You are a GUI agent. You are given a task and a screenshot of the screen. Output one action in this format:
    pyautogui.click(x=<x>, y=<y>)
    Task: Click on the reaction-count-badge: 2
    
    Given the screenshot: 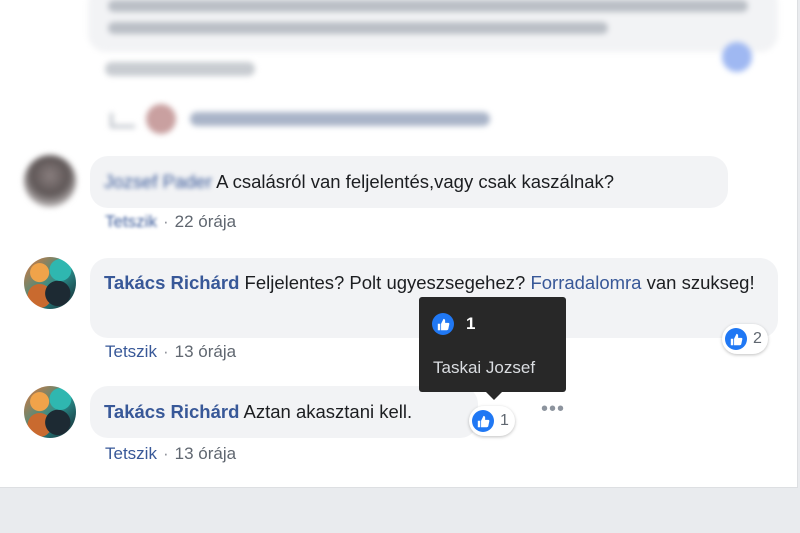 What is the action you would take?
    pyautogui.click(x=745, y=339)
    